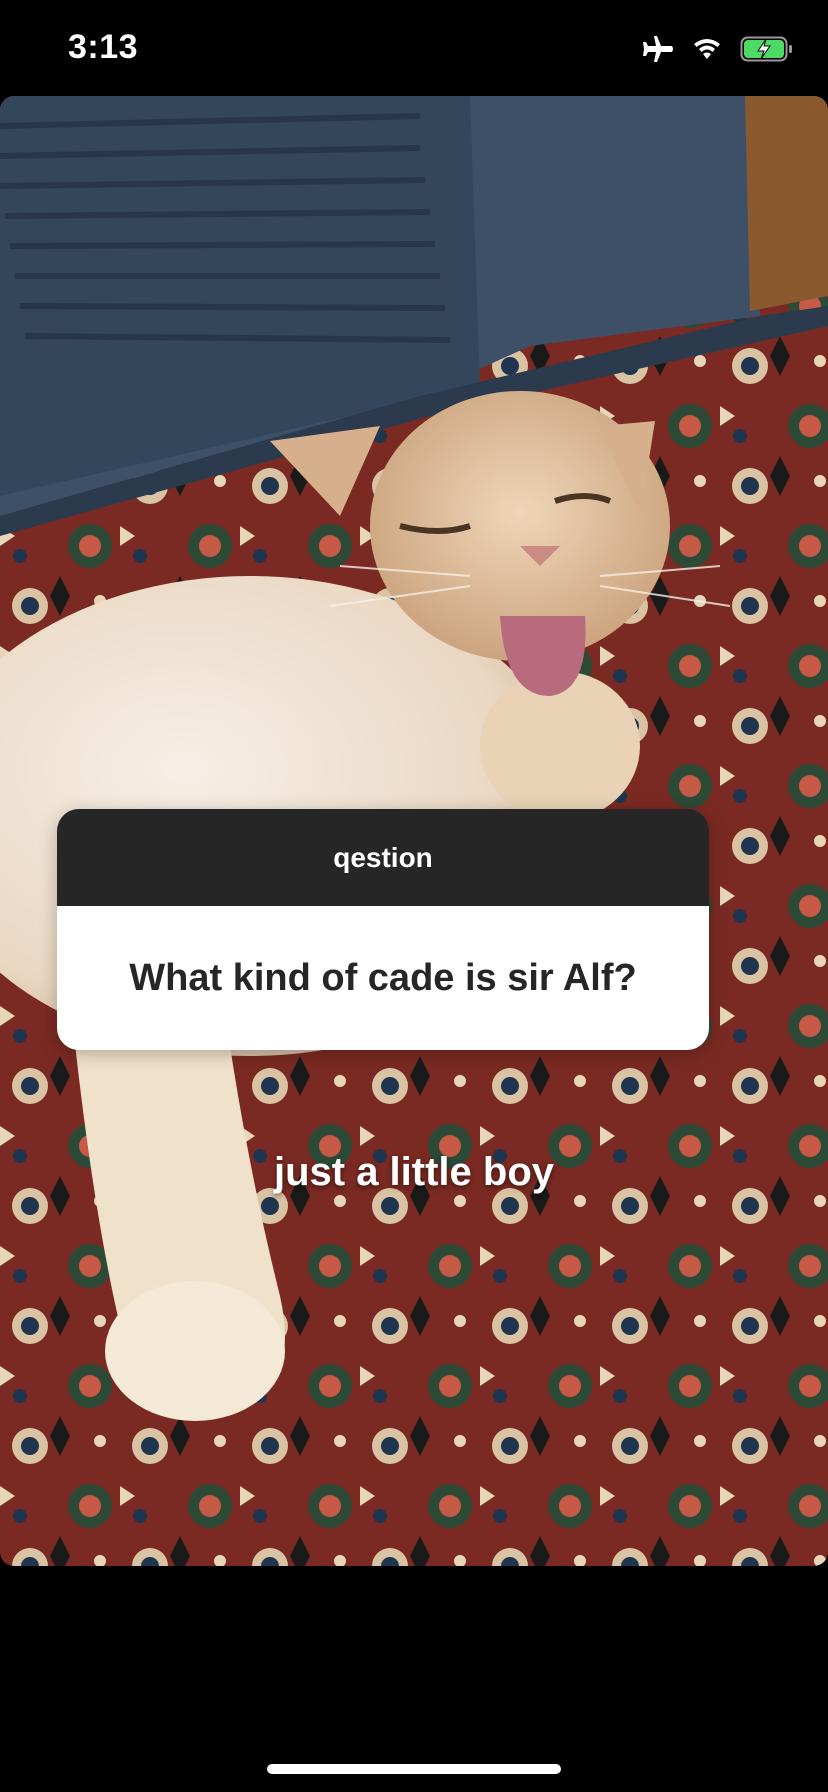 This screenshot has width=828, height=1792. I want to click on question-sticker-question: What kind of cade is sir Alf?, so click(383, 978).